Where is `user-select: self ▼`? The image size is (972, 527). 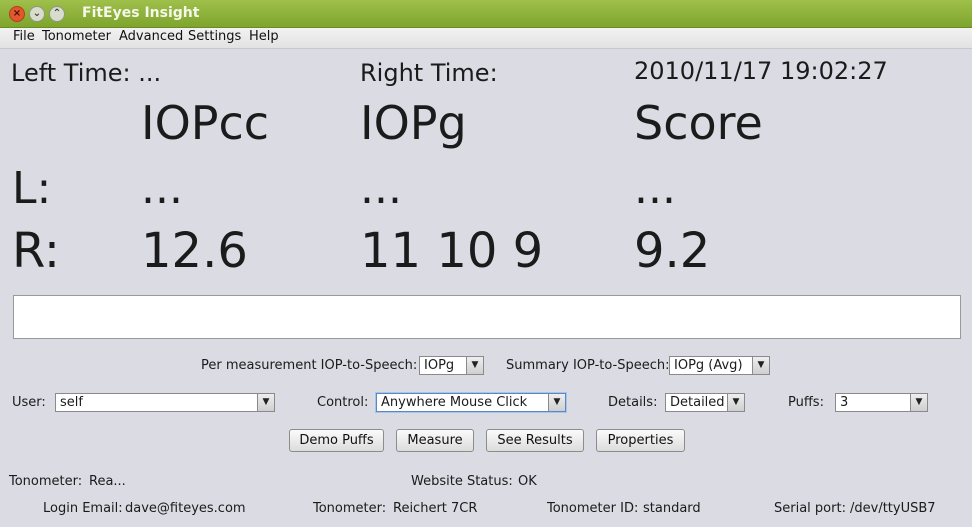 user-select: self ▼ is located at coordinates (165, 402).